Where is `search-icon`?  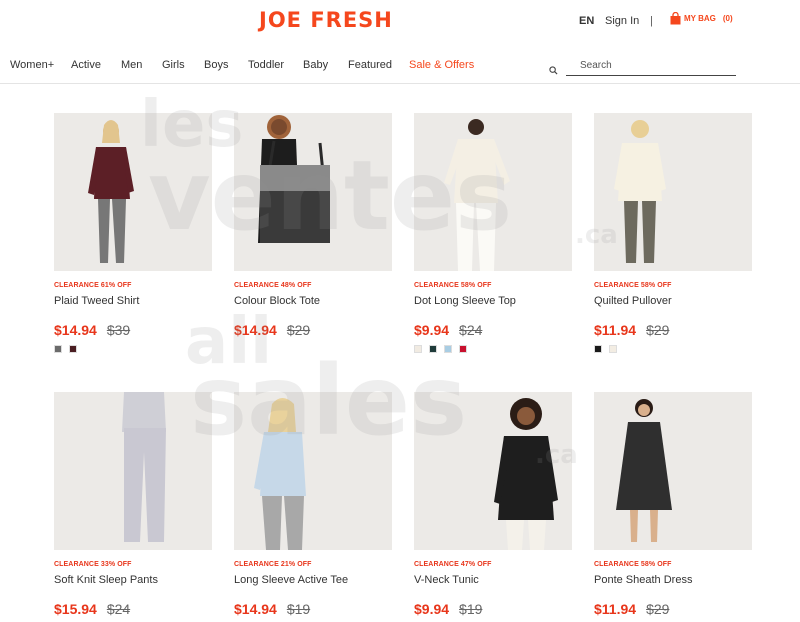
search-icon is located at coordinates (554, 68).